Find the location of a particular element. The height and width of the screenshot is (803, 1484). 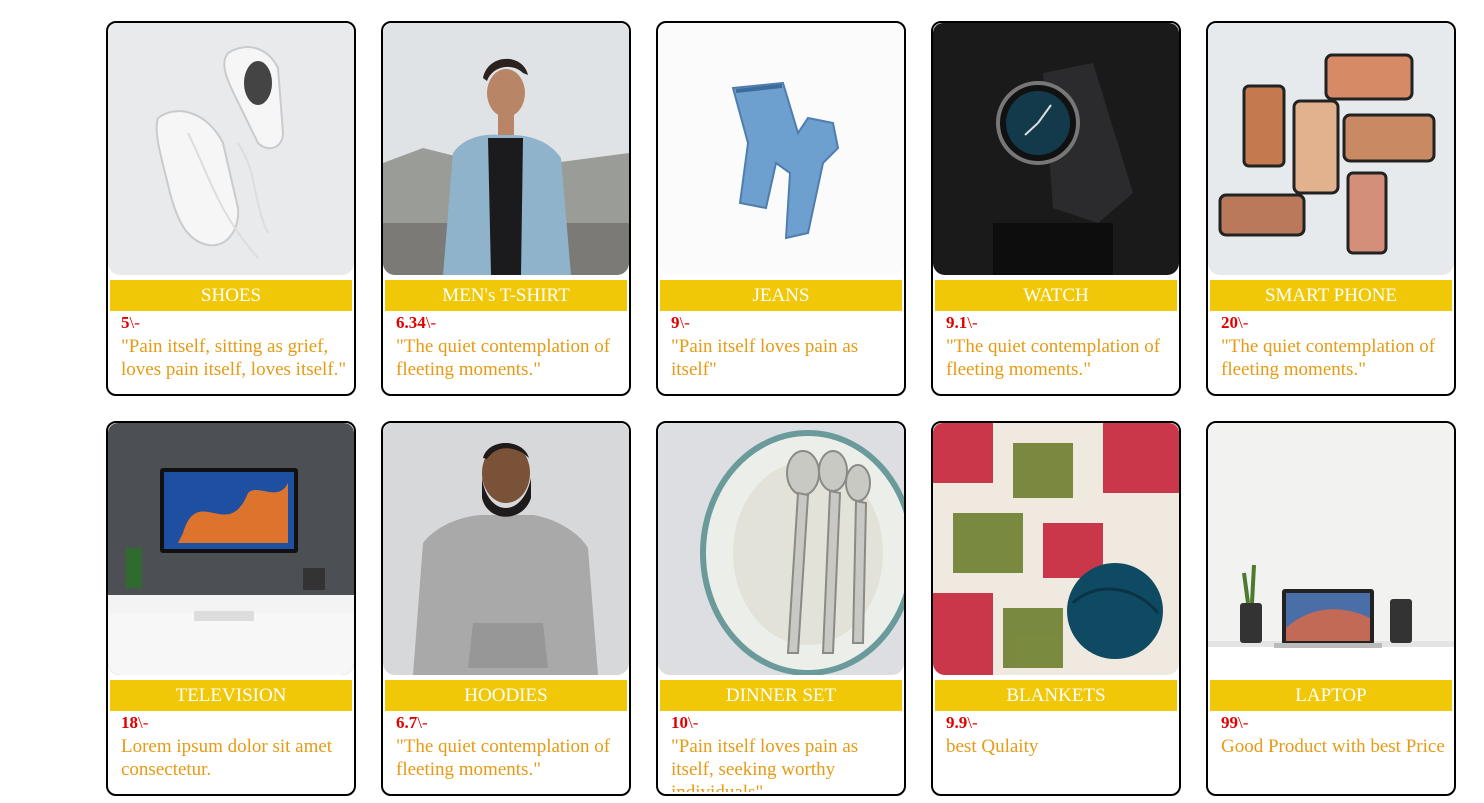

product-card-blankets: BLANKETS 9.9\- best Qulaity is located at coordinates (1056, 608).